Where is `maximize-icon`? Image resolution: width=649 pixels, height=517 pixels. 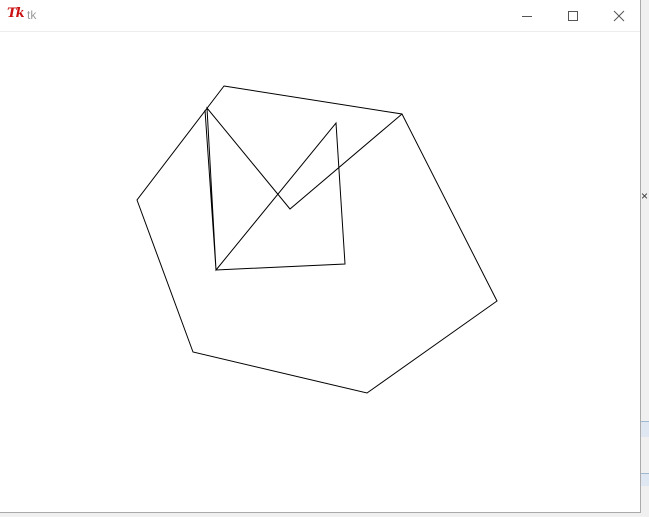
maximize-icon is located at coordinates (573, 15).